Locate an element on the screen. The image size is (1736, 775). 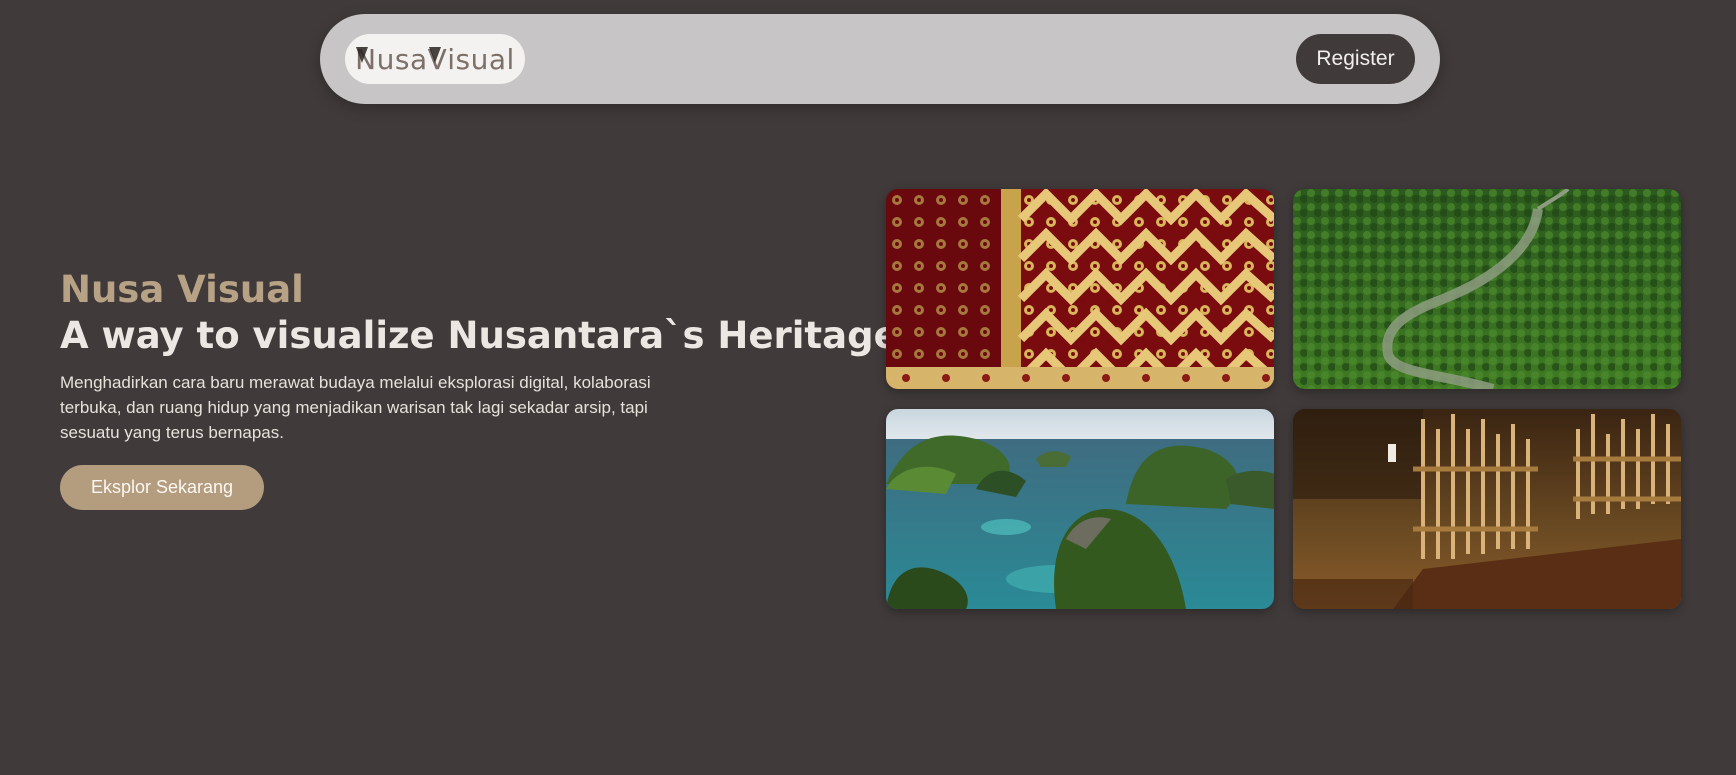
logo: NusaVisual is located at coordinates (435, 59).